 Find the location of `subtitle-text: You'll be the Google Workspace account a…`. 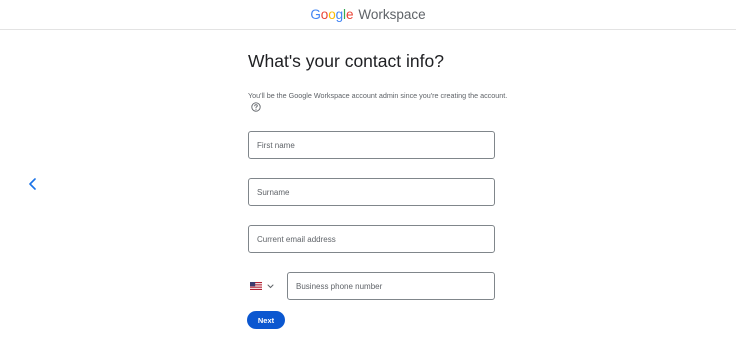

subtitle-text: You'll be the Google Workspace account a… is located at coordinates (378, 95).